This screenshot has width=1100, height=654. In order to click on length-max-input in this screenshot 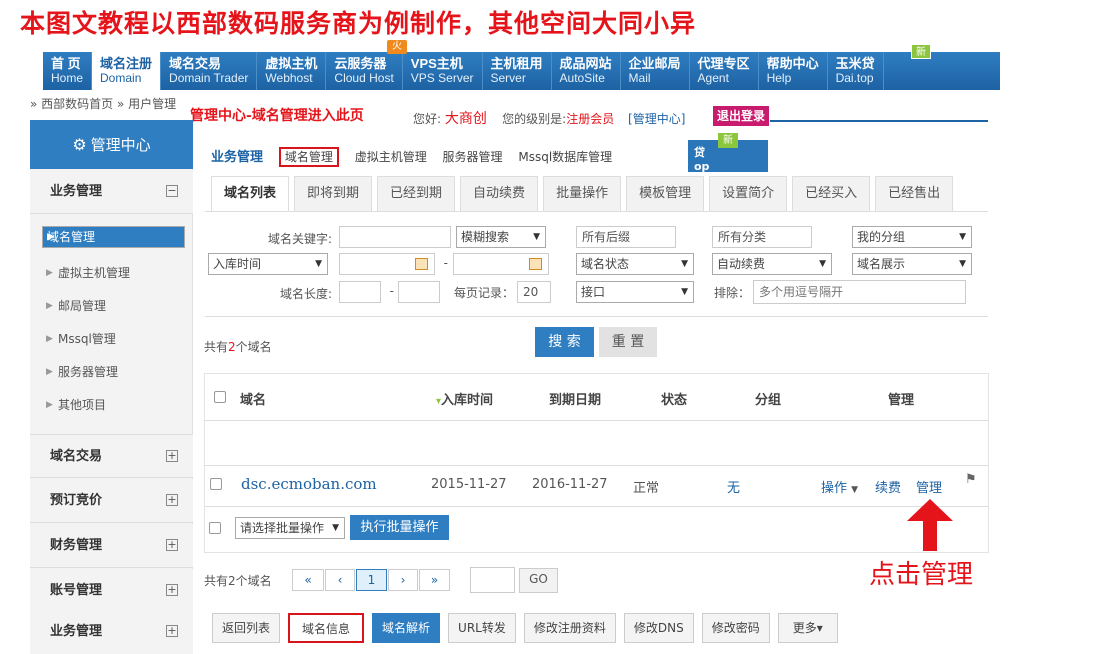, I will do `click(419, 292)`.